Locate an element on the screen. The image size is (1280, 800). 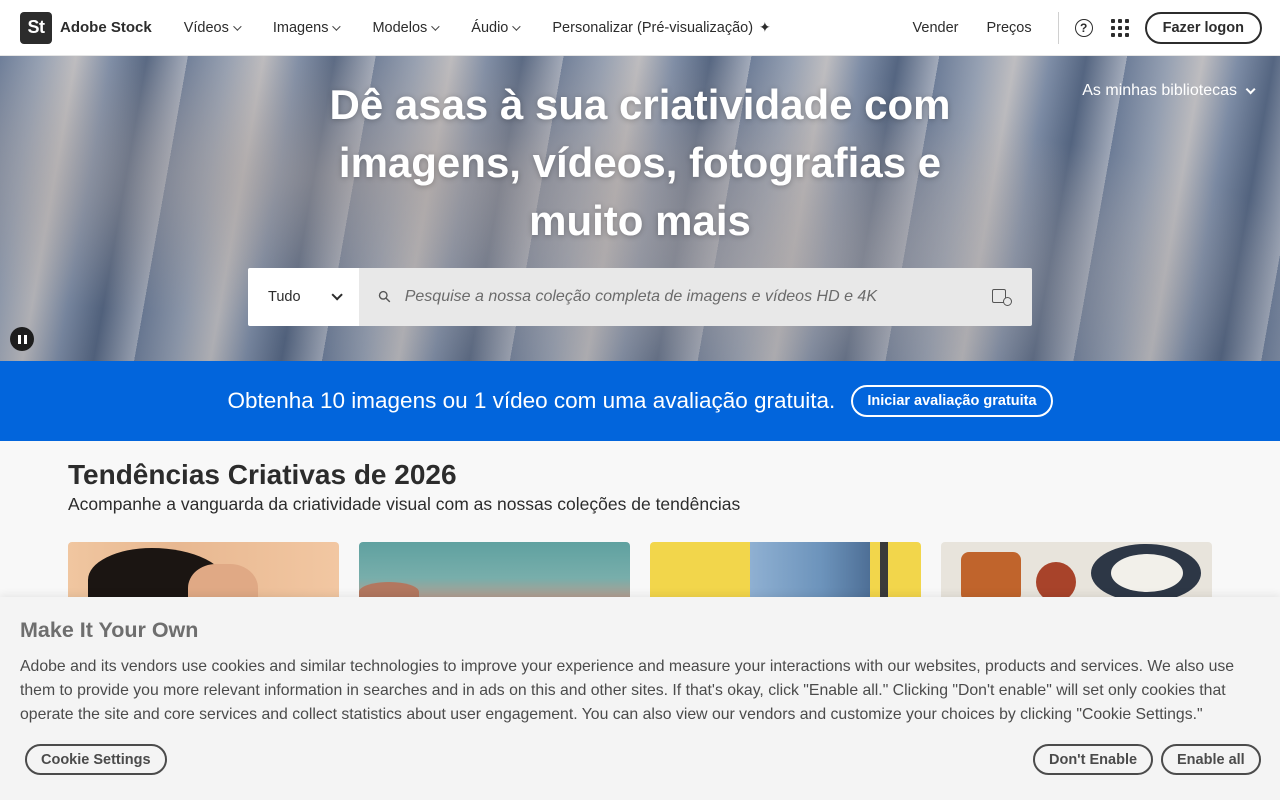
nav-images: Imagens is located at coordinates (307, 27).